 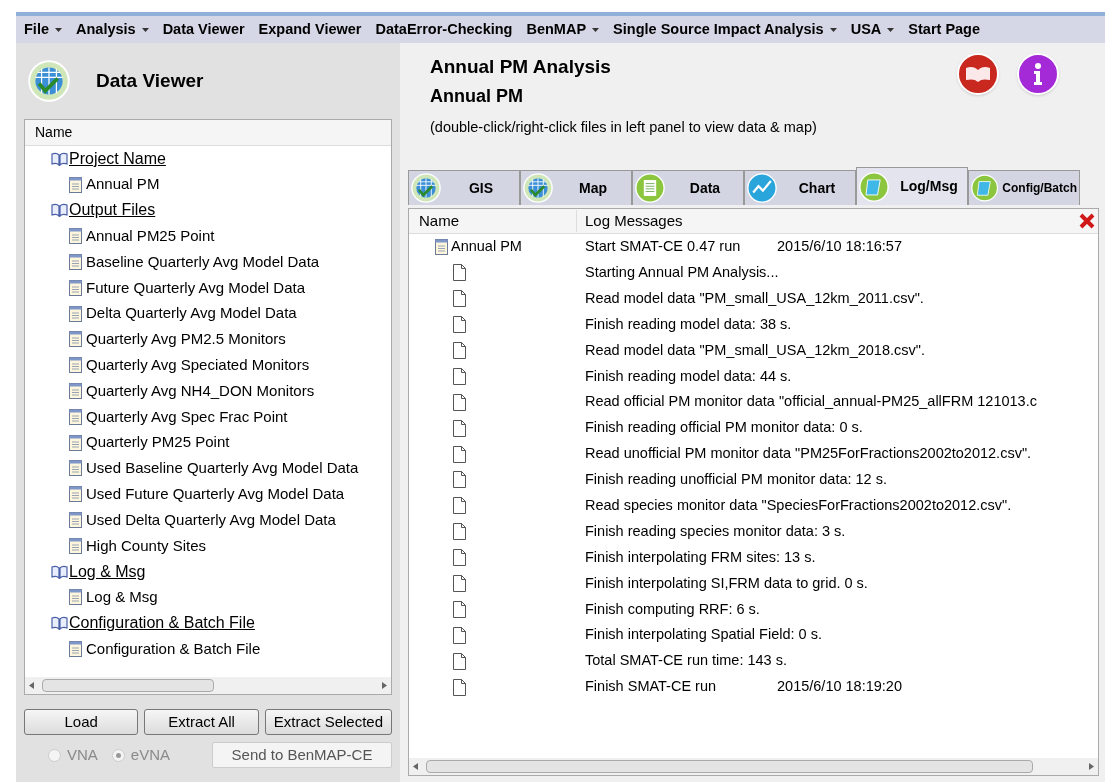 What do you see at coordinates (105, 184) in the screenshot?
I see `tree-item: Annual PM` at bounding box center [105, 184].